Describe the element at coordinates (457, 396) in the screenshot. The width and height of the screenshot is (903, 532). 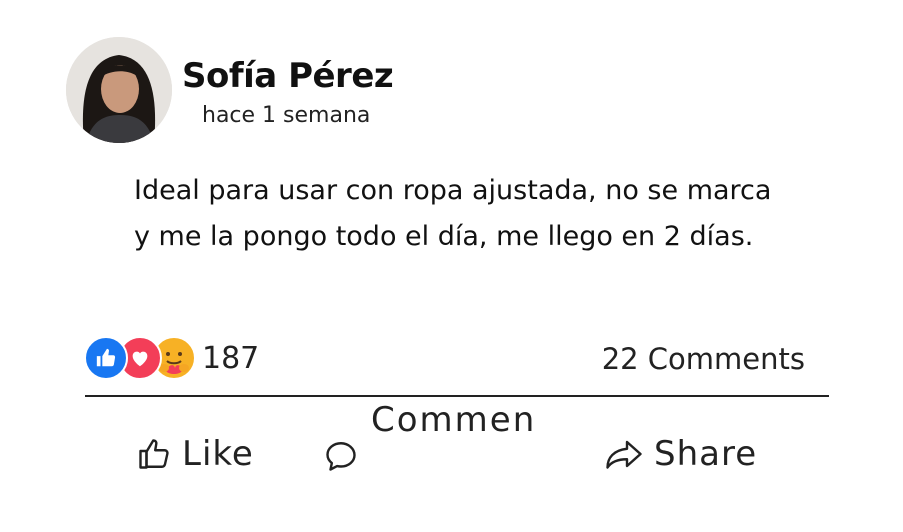
I see `divider` at that location.